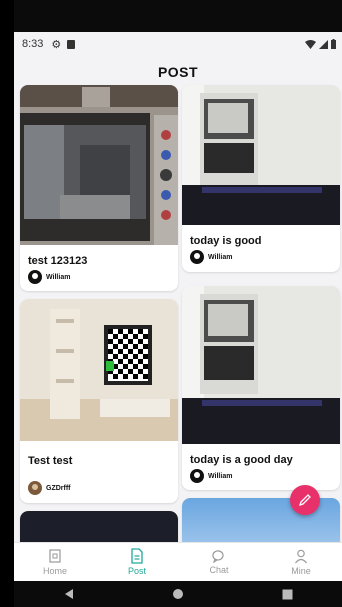  What do you see at coordinates (55, 555) in the screenshot?
I see `home-icon` at bounding box center [55, 555].